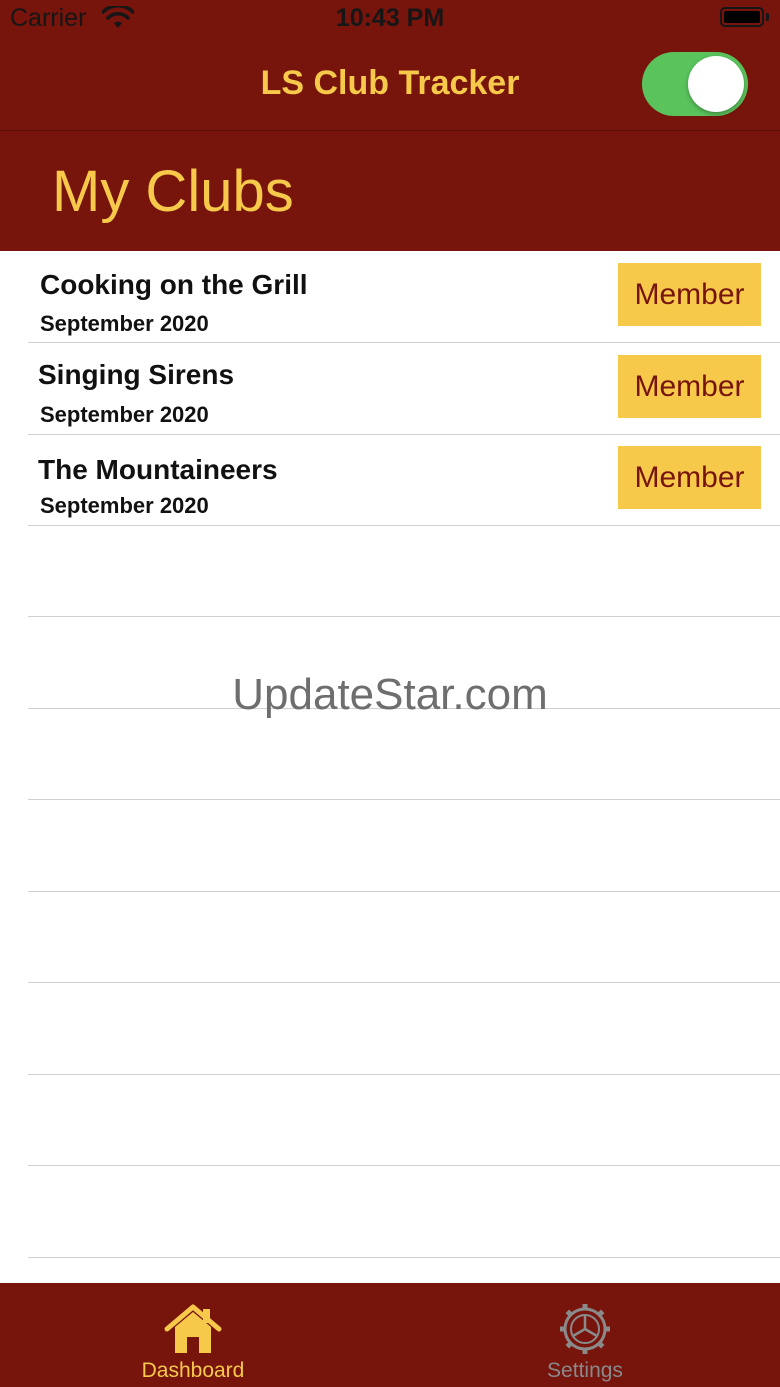 Image resolution: width=780 pixels, height=1387 pixels. I want to click on tab-dashboard: Dashboard, so click(193, 1335).